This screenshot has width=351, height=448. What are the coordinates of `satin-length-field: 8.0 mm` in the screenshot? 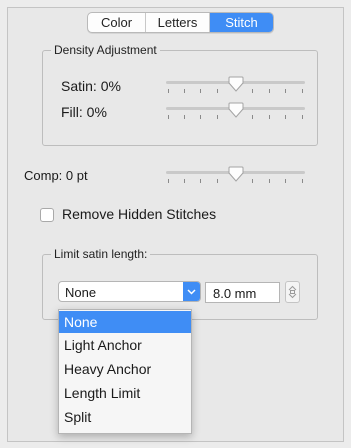 It's located at (242, 292).